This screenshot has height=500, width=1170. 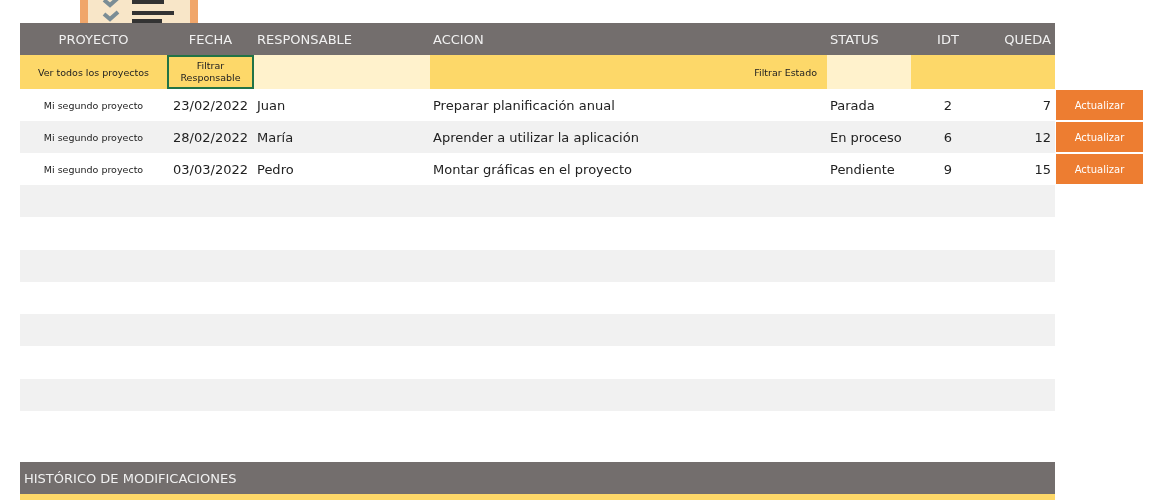 I want to click on date-cell-text: 03/03/2022, so click(x=210, y=169).